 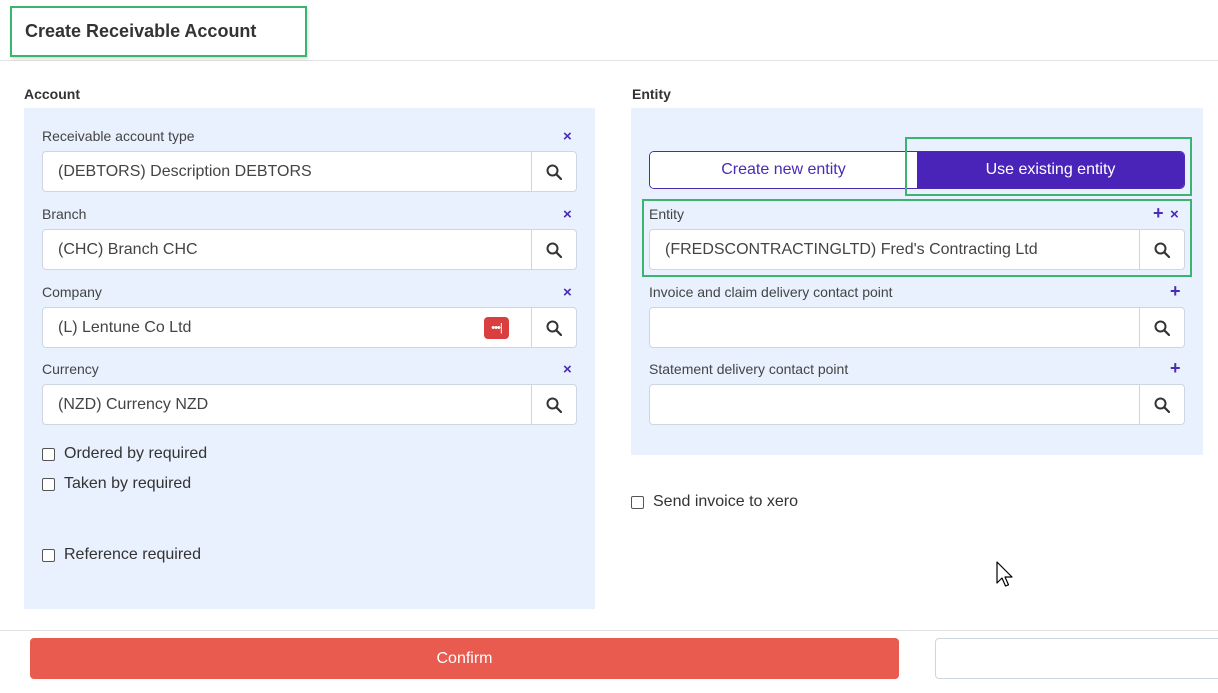 I want to click on ordered-by-required-row: Ordered by required, so click(x=124, y=454).